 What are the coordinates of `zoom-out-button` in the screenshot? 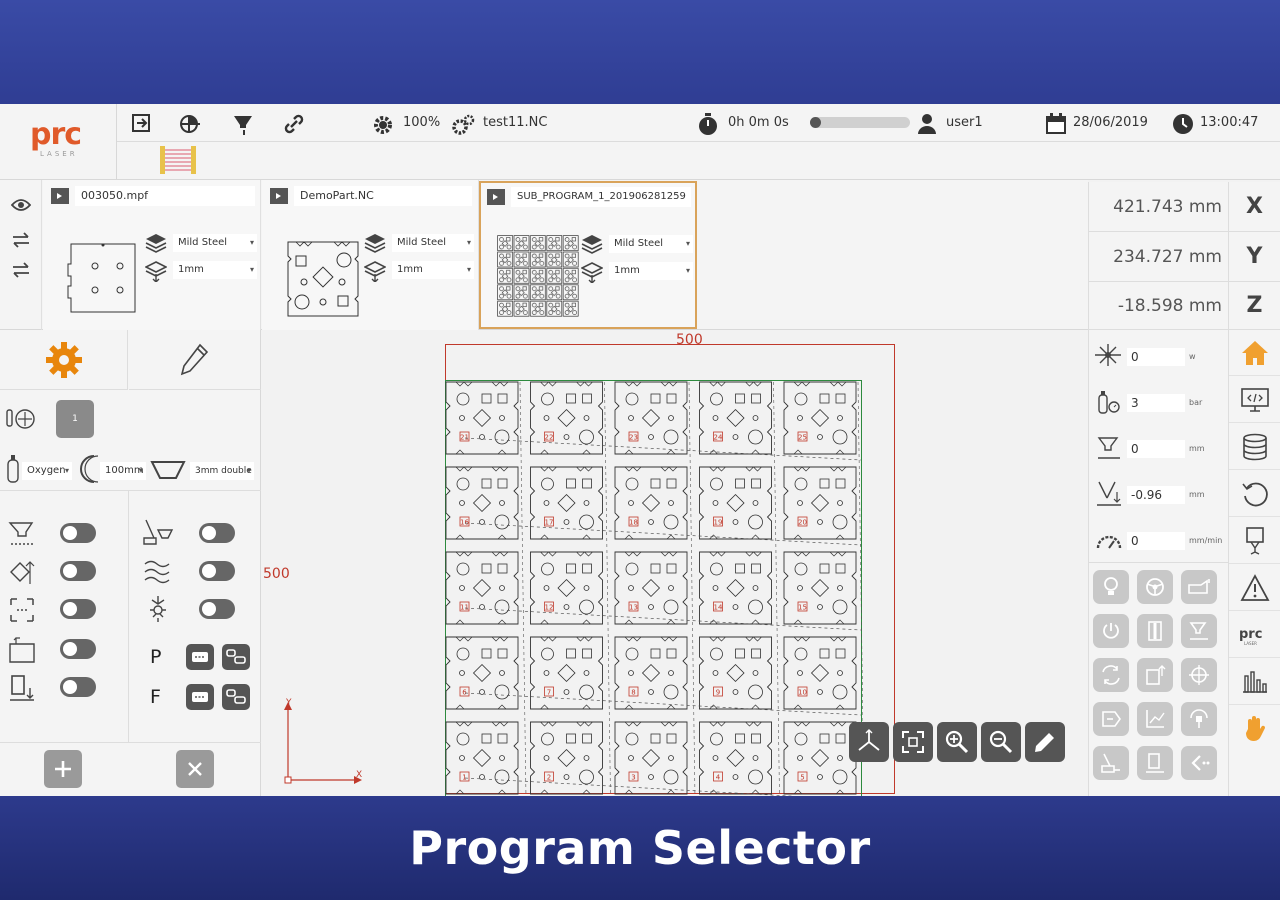 It's located at (1001, 742).